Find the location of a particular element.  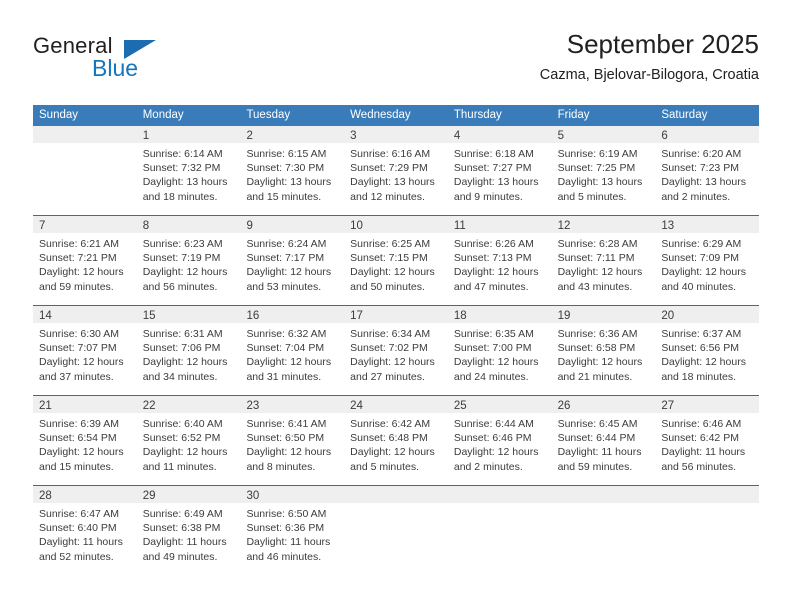

day-number-band: 17 is located at coordinates (396, 314).